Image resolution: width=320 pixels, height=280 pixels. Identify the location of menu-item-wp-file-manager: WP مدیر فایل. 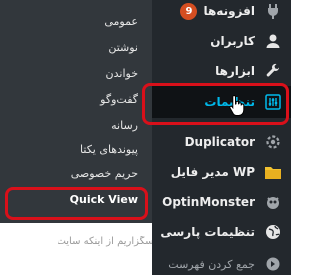
(221, 172).